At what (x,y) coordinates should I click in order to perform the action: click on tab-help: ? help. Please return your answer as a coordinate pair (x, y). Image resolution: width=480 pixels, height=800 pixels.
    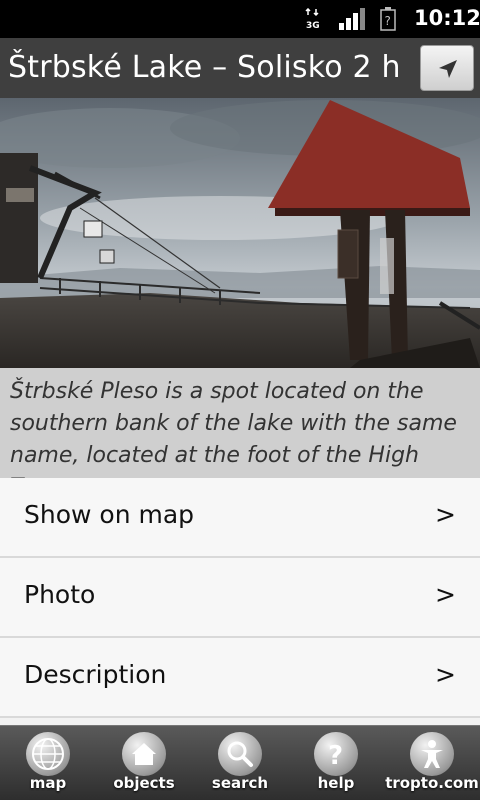
    Looking at the image, I should click on (336, 763).